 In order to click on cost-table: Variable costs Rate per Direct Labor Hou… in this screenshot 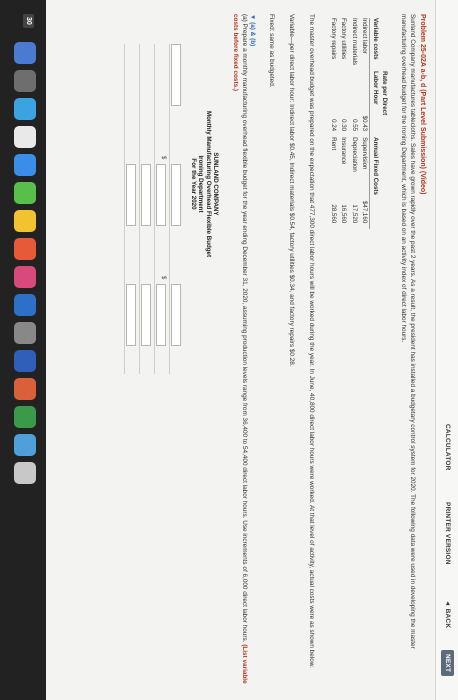, I will do `click(358, 124)`.